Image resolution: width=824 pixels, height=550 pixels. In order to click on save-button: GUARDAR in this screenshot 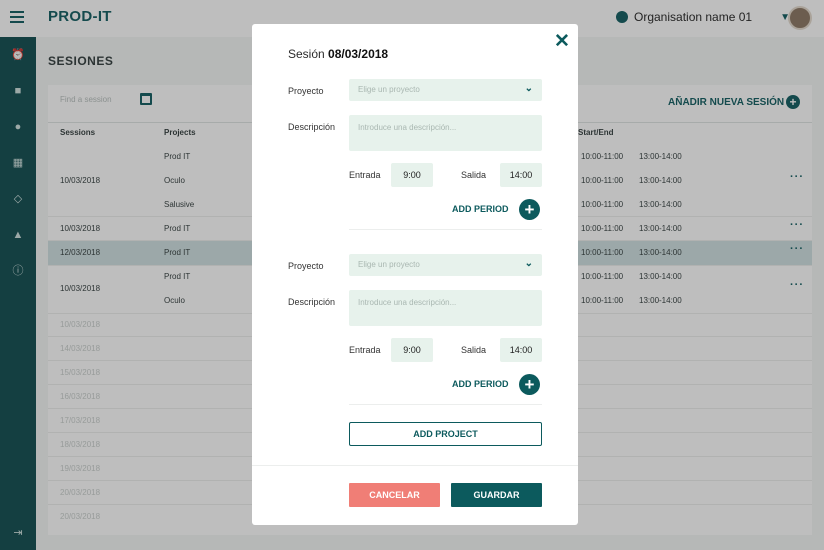, I will do `click(496, 495)`.